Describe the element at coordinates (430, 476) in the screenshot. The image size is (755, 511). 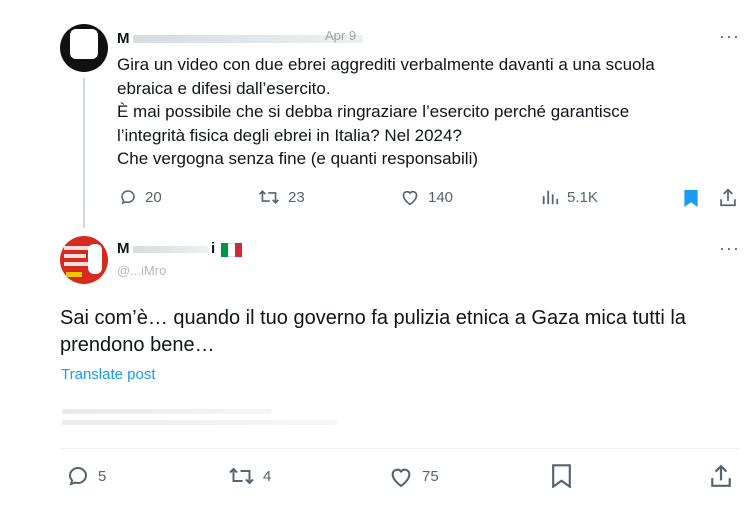
I see `like-count: 75` at that location.